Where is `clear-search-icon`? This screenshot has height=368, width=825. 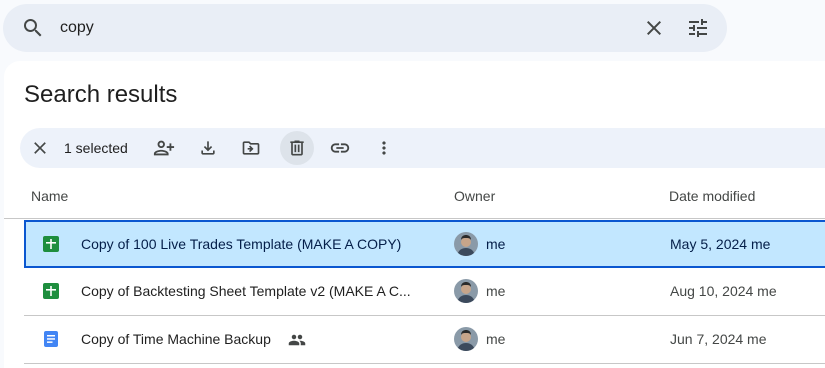 clear-search-icon is located at coordinates (654, 28).